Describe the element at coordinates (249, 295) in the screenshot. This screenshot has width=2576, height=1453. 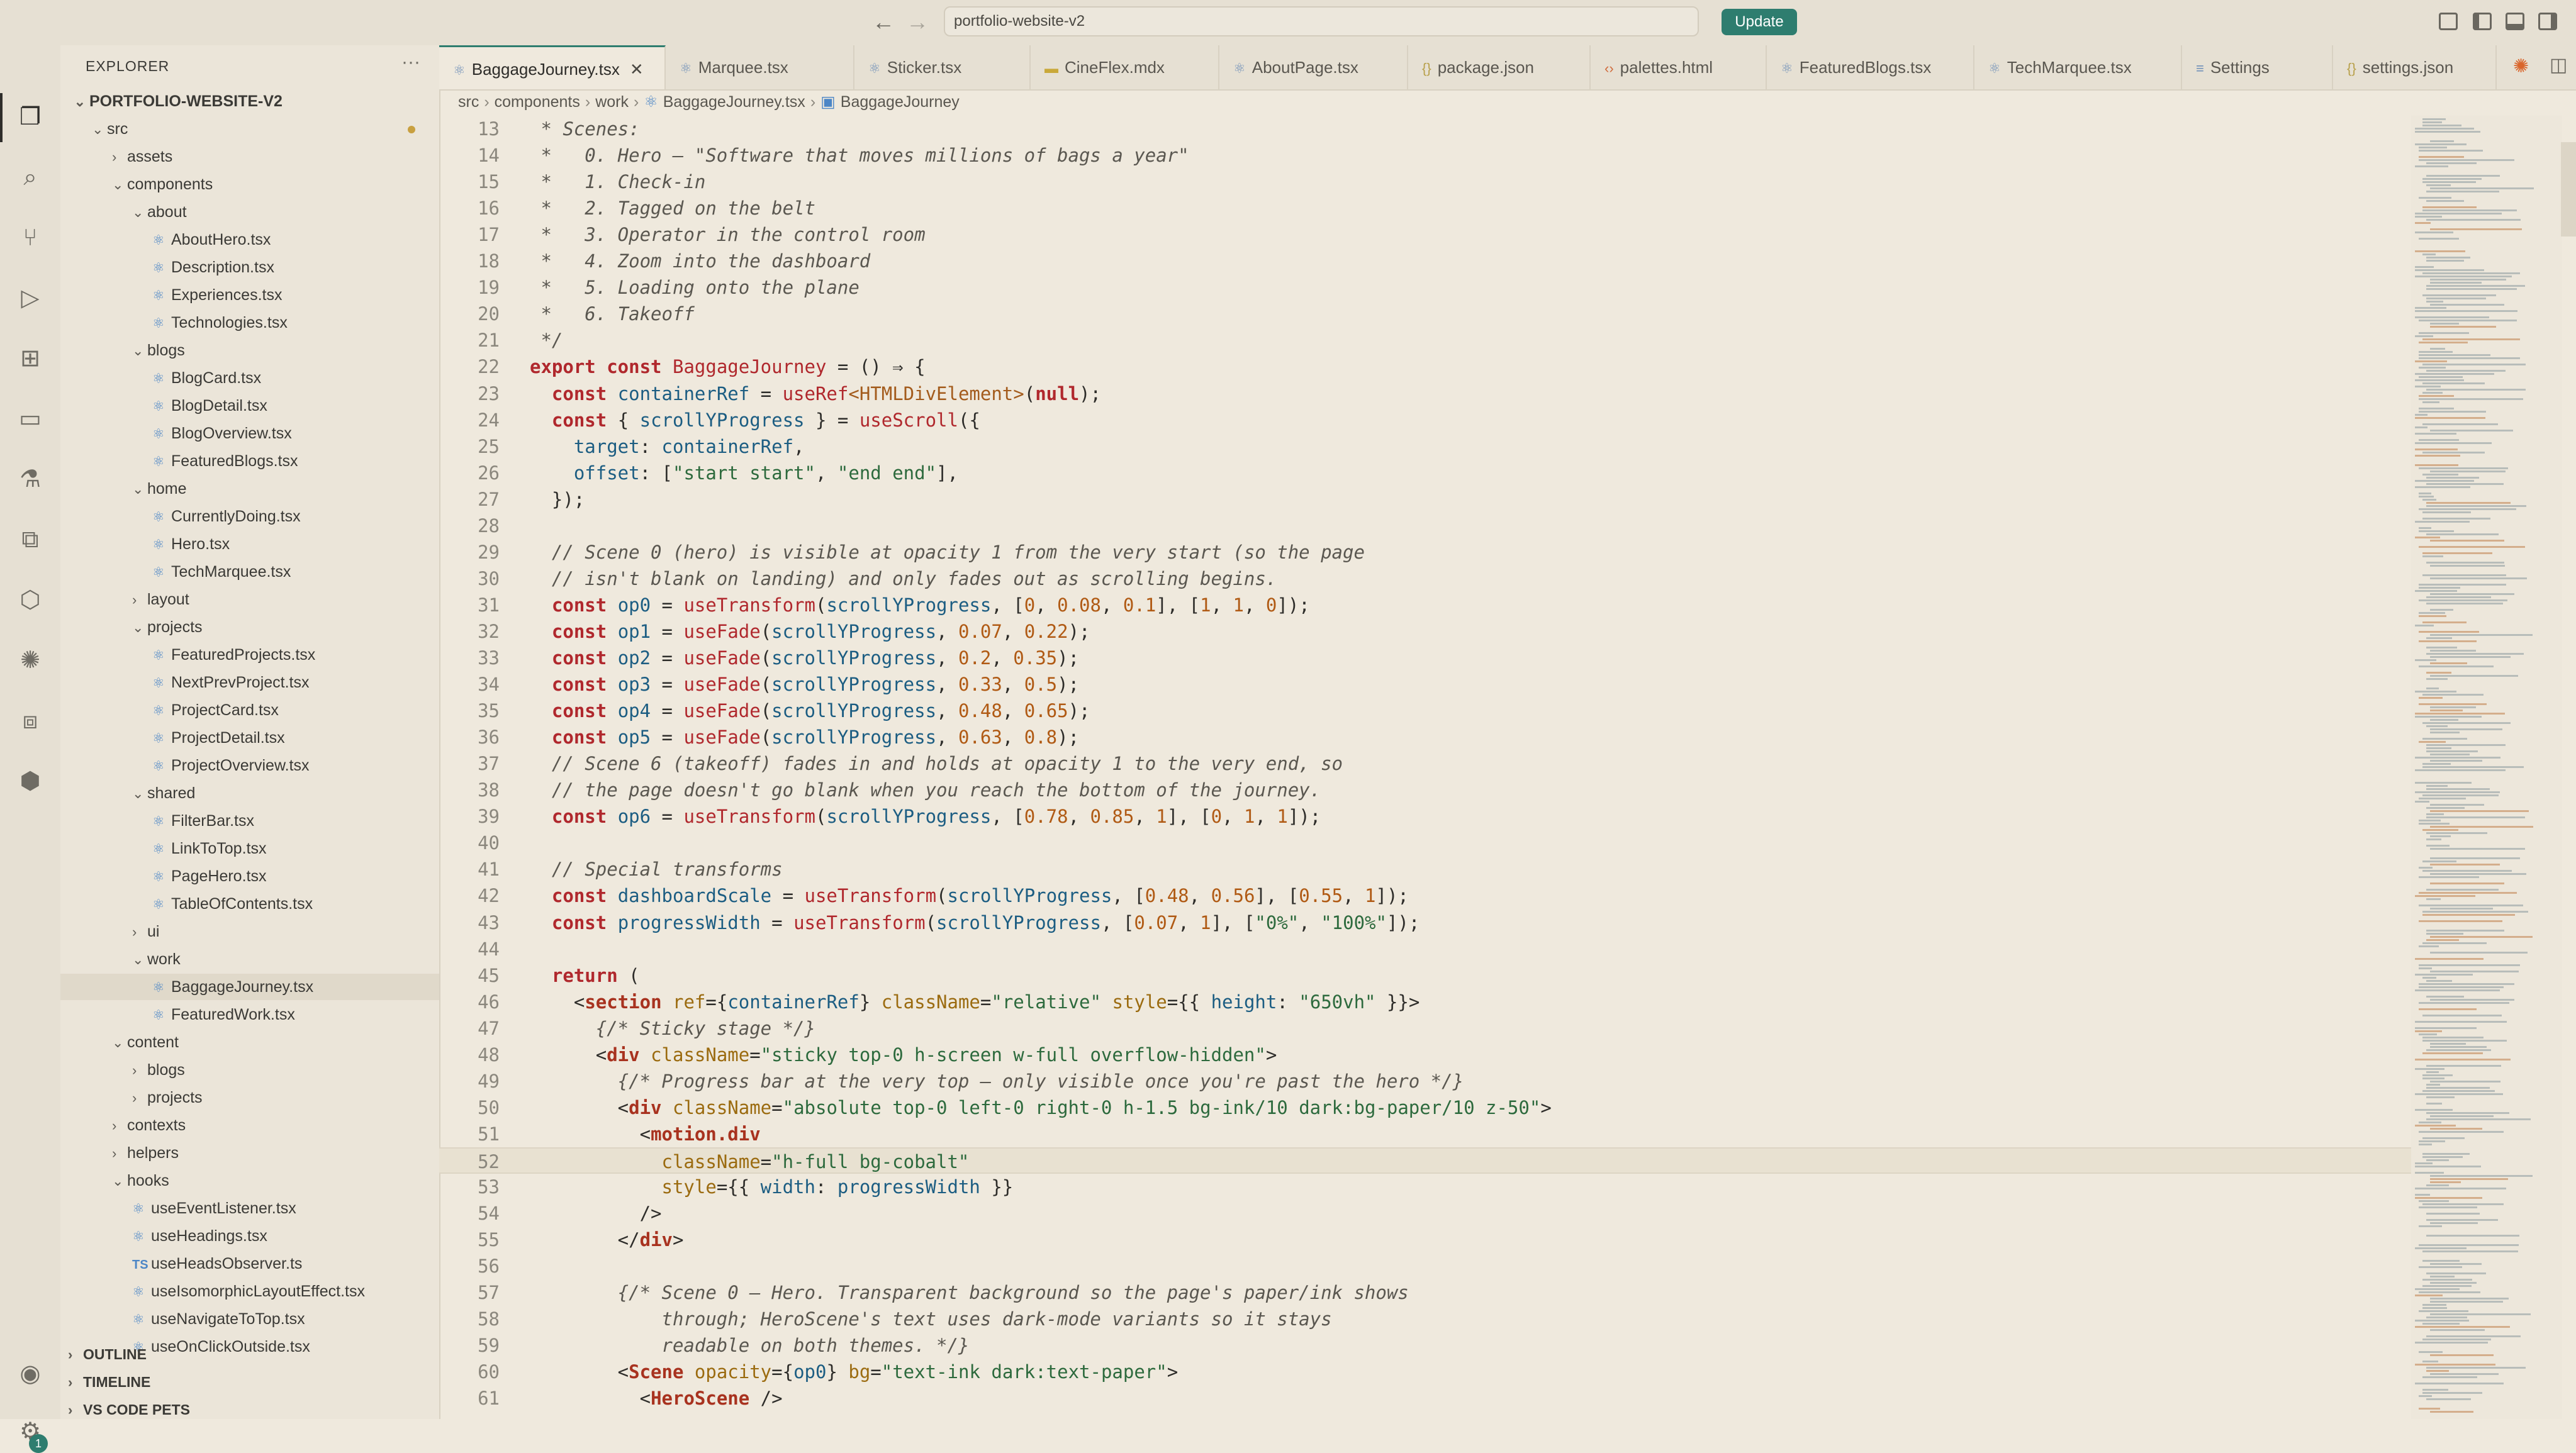
I see `file-item: ⚛ Experiences.tsx` at that location.